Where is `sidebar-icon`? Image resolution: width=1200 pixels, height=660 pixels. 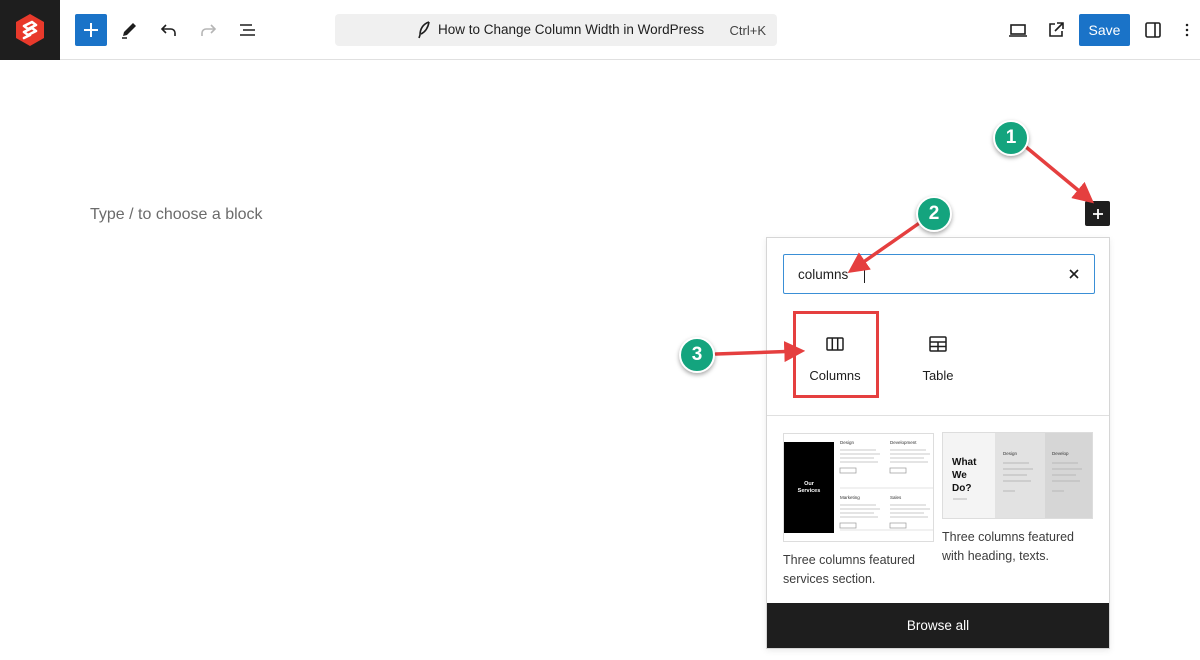
sidebar-icon is located at coordinates (1153, 30).